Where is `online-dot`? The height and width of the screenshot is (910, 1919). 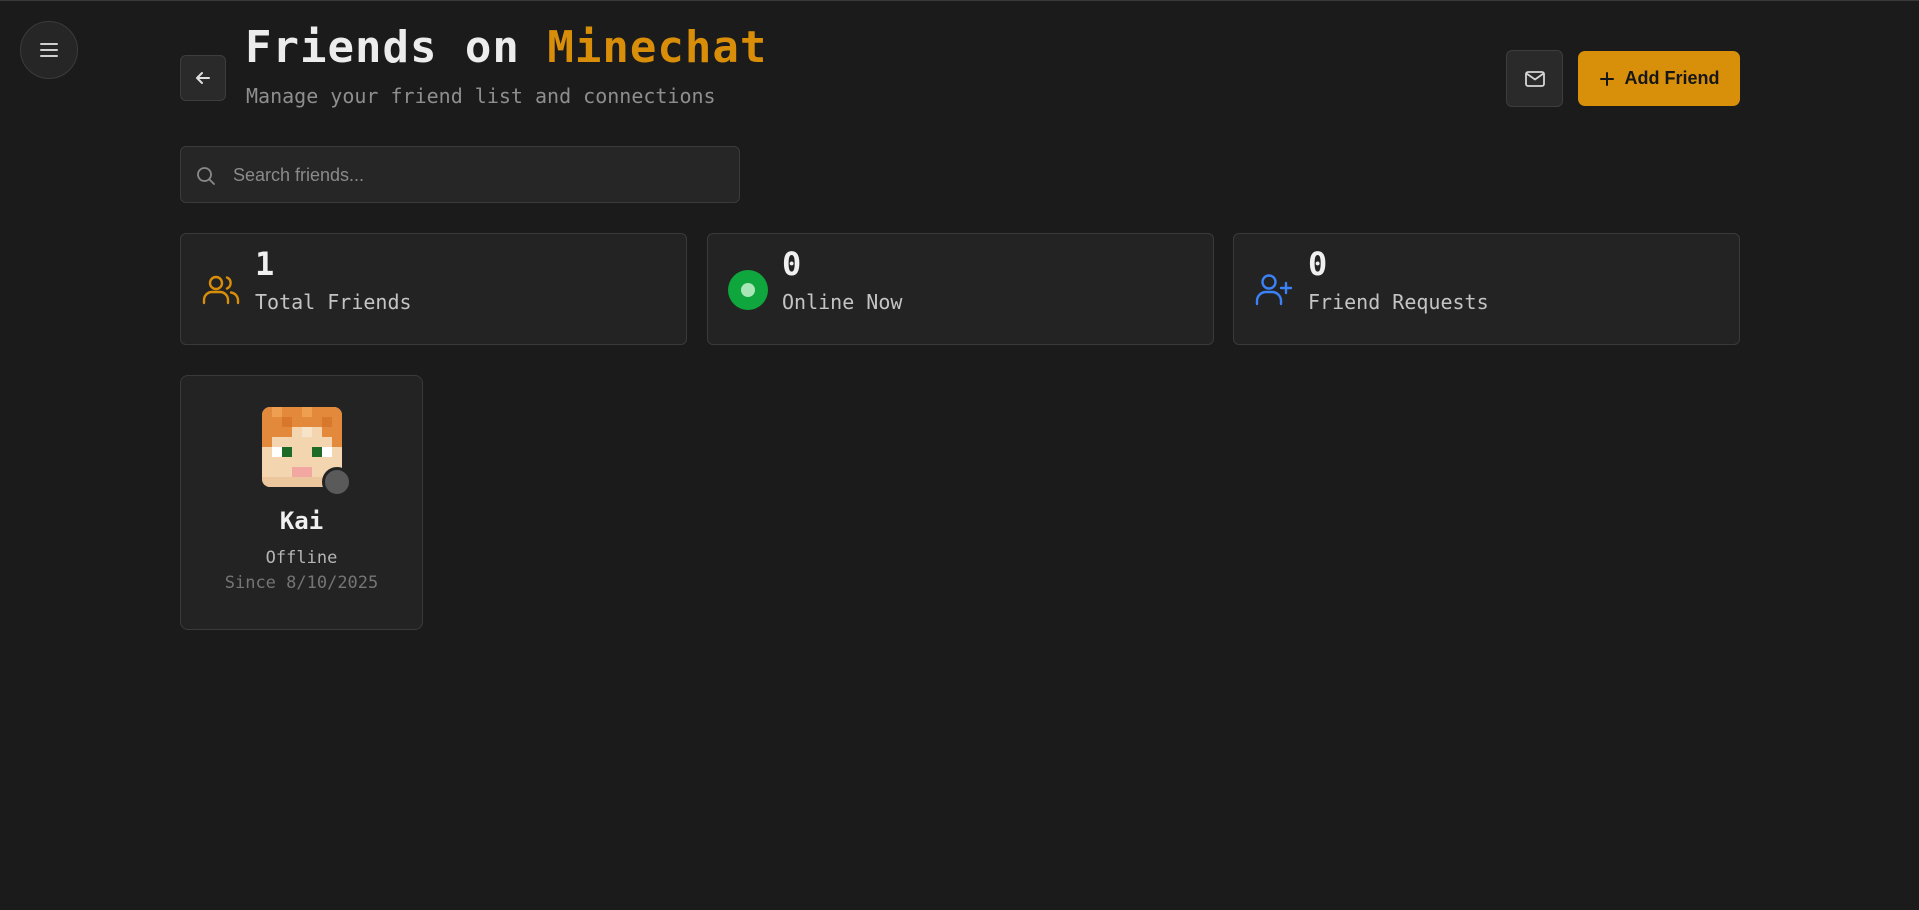 online-dot is located at coordinates (748, 290).